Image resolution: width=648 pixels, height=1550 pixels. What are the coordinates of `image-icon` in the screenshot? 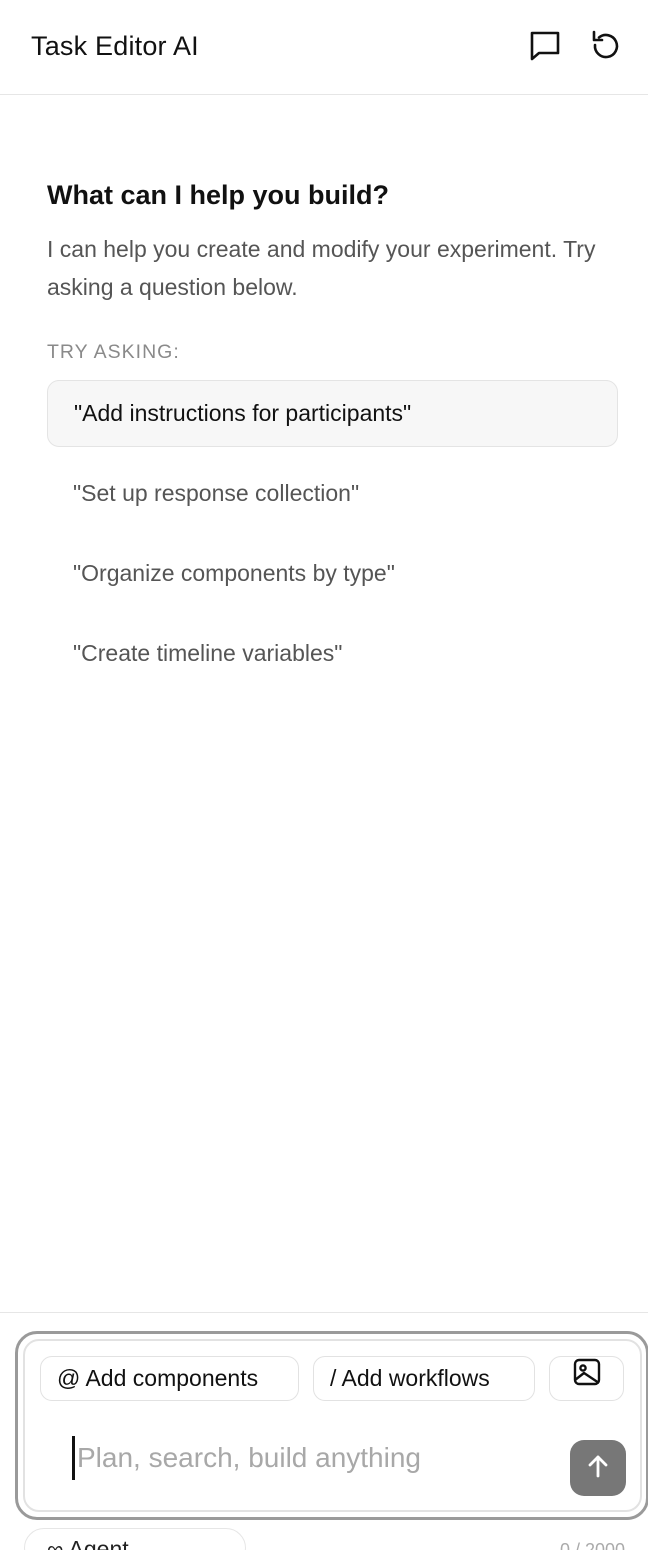 It's located at (587, 1379).